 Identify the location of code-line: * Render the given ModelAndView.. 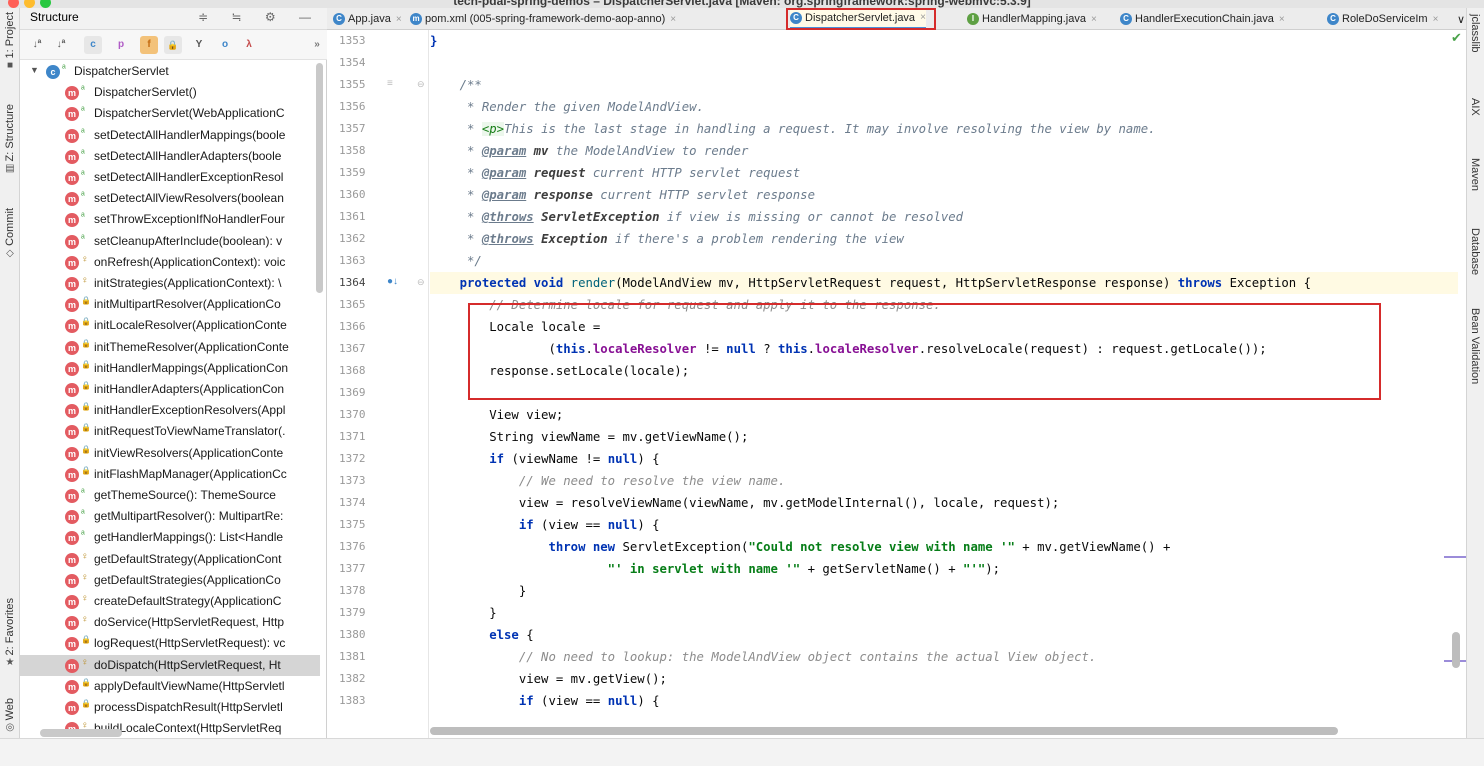
(567, 107).